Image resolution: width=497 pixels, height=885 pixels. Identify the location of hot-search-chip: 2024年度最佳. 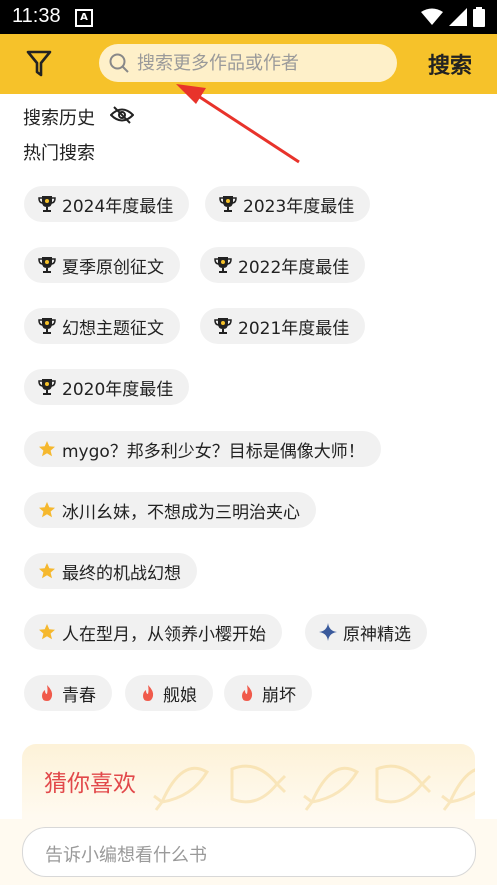
(107, 204).